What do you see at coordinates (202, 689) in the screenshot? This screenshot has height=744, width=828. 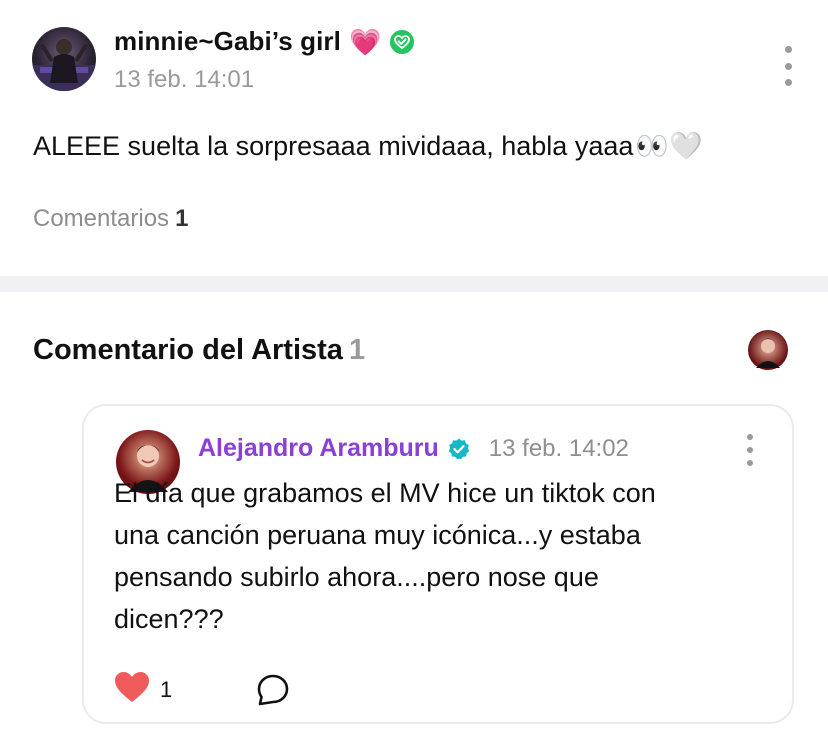 I see `comment-actions: 1` at bounding box center [202, 689].